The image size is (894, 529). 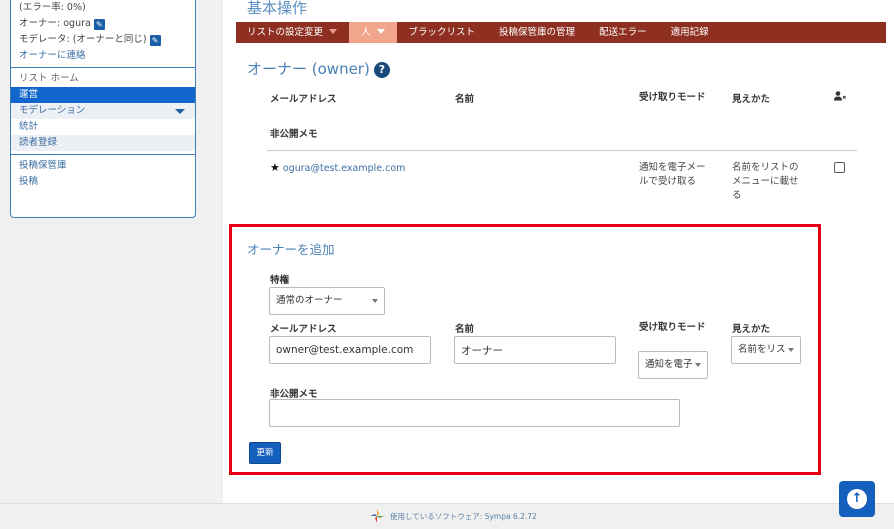 I want to click on menu-label: リストの設定変更, so click(x=285, y=32).